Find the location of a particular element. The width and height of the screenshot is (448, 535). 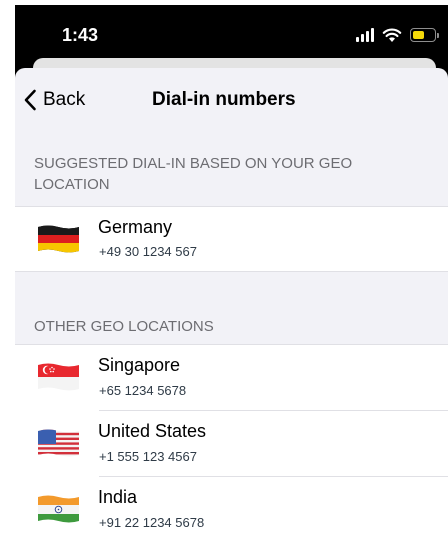

back-label: Back is located at coordinates (64, 99).